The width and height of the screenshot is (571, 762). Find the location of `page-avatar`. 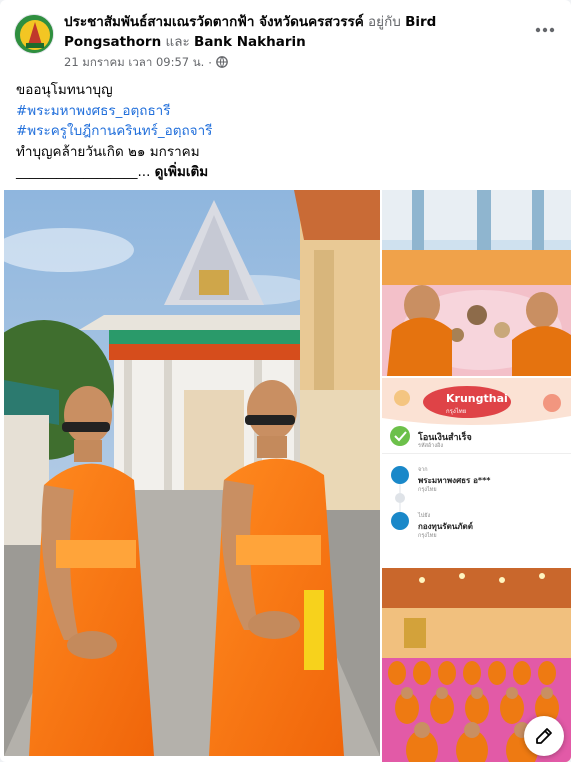

page-avatar is located at coordinates (34, 34).